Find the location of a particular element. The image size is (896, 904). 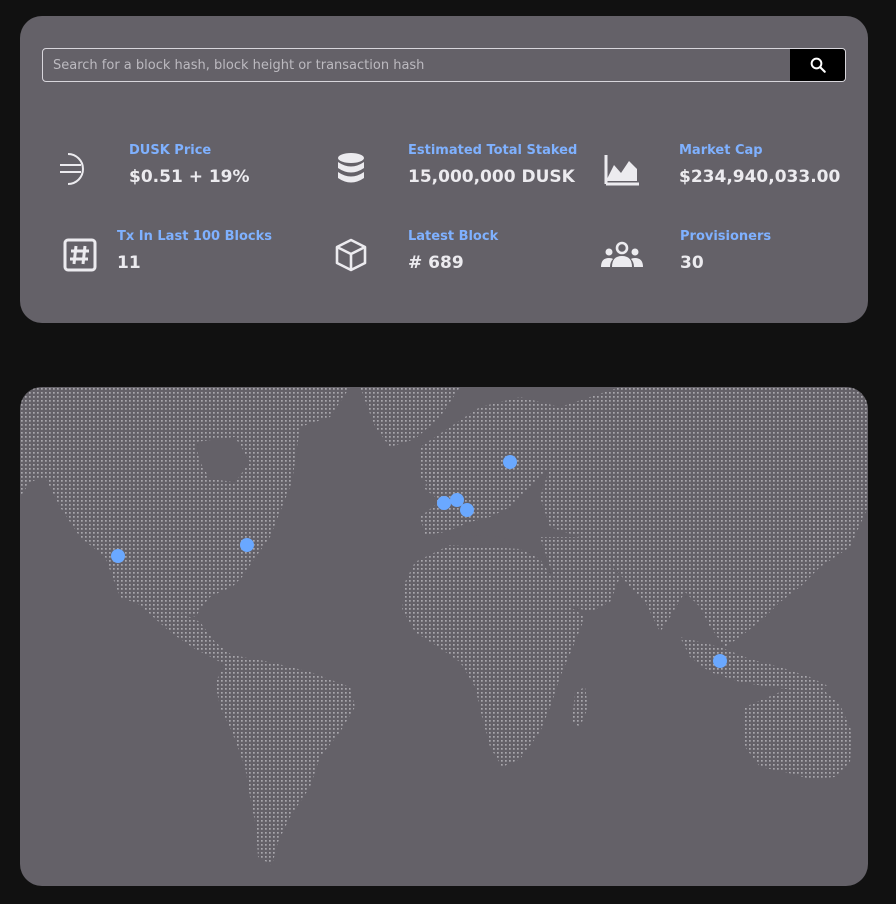

stat-label: DUSK Price is located at coordinates (170, 150).